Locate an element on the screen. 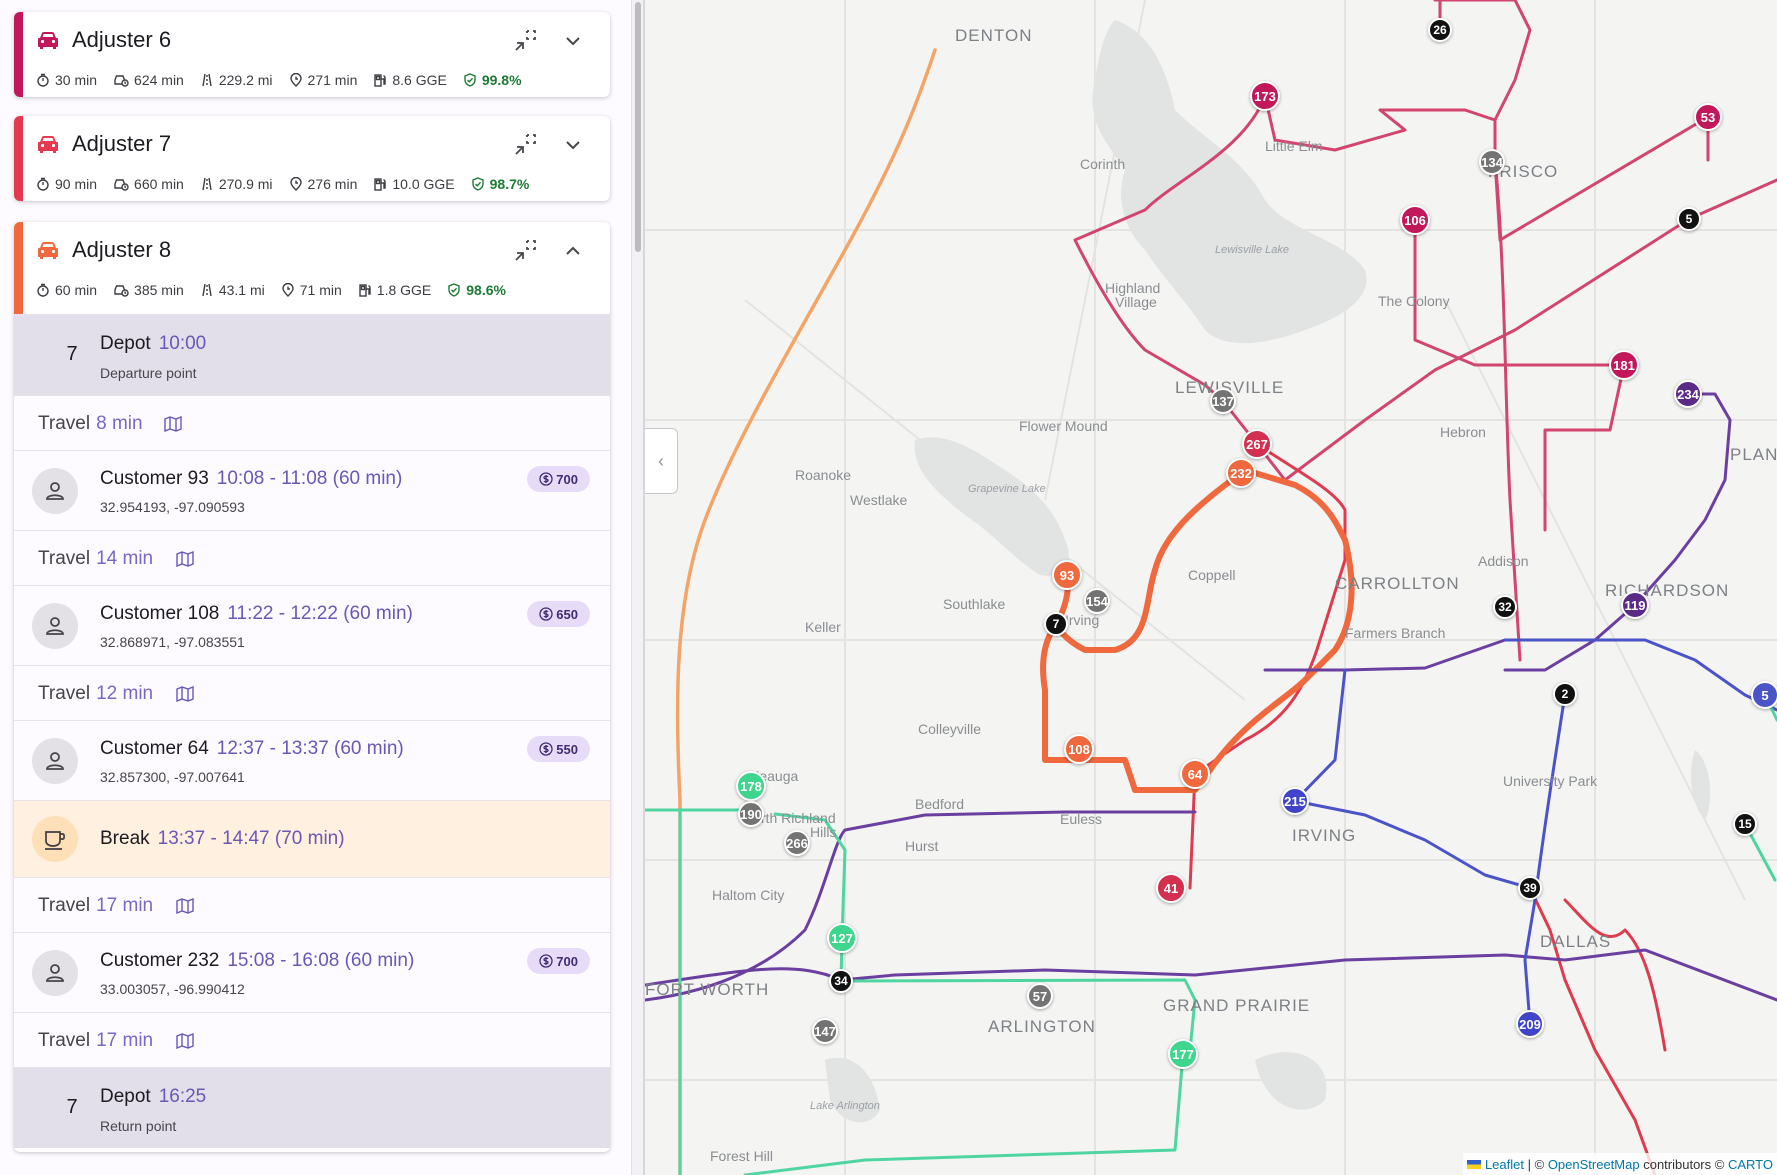 The image size is (1777, 1175). map-stop-marker: 134 is located at coordinates (1492, 162).